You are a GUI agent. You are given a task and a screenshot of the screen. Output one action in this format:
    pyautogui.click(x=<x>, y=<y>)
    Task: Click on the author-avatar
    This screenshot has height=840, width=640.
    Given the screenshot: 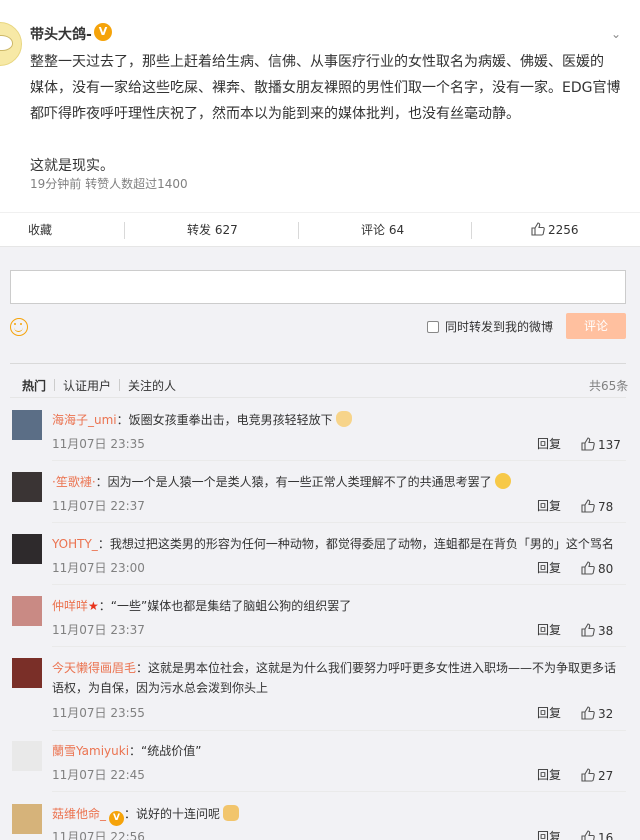 What is the action you would take?
    pyautogui.click(x=11, y=44)
    